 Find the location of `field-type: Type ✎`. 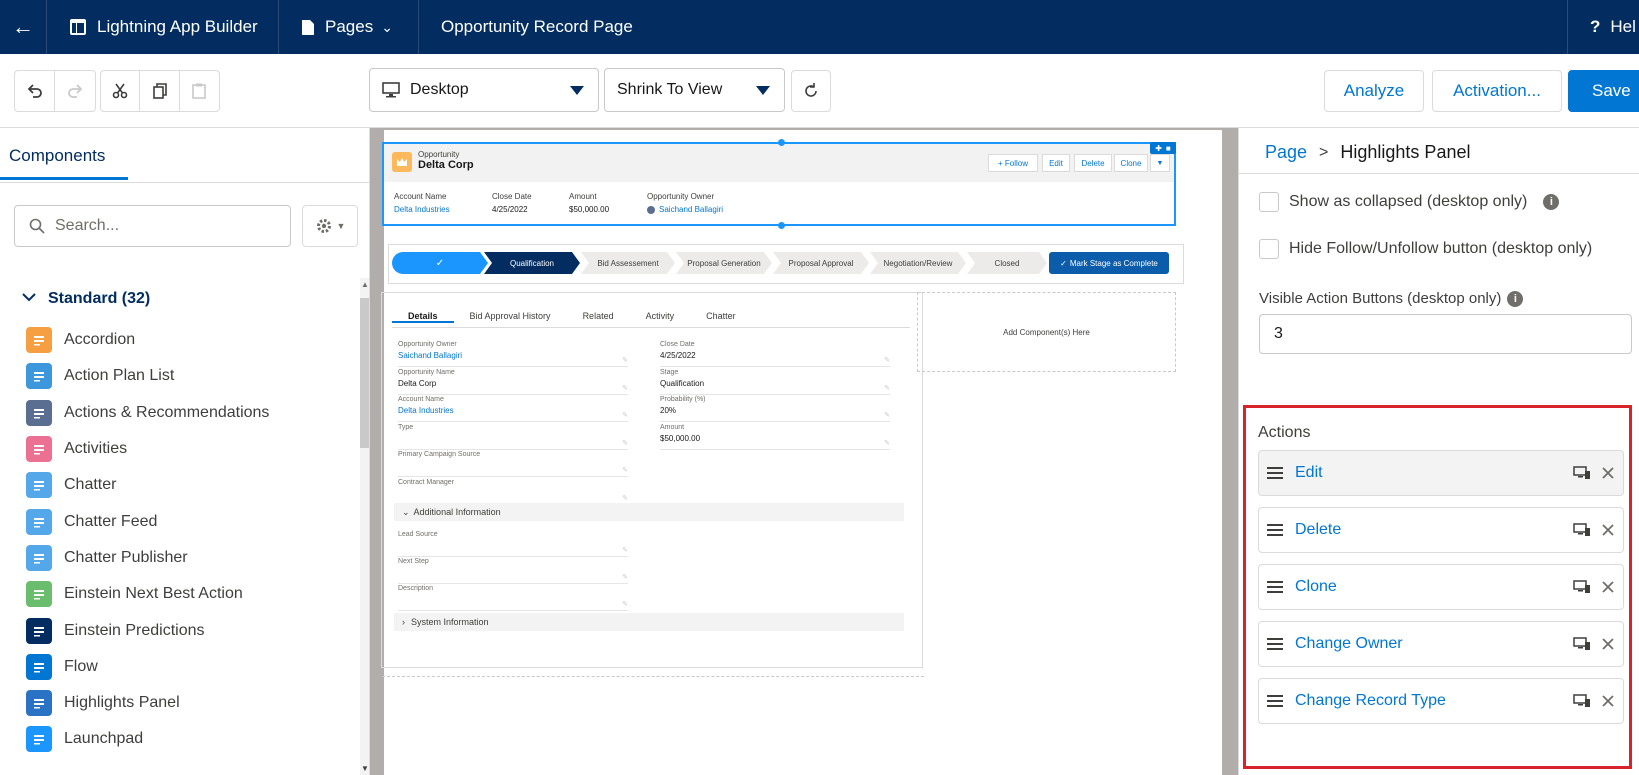

field-type: Type ✎ is located at coordinates (513, 437).